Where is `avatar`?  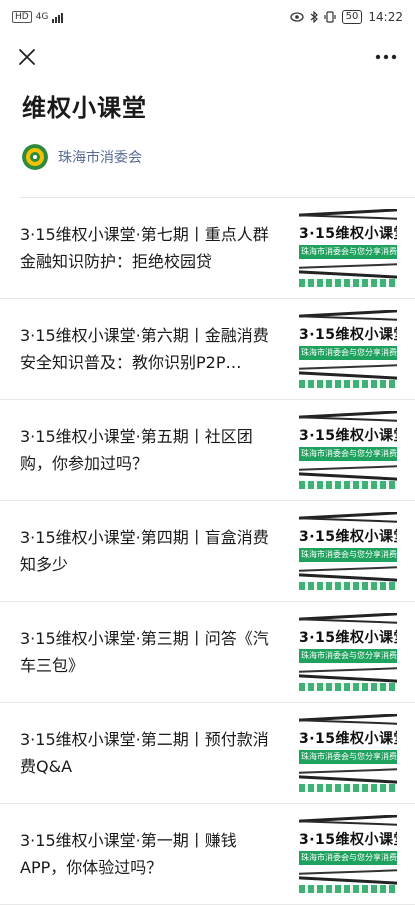
avatar is located at coordinates (35, 157).